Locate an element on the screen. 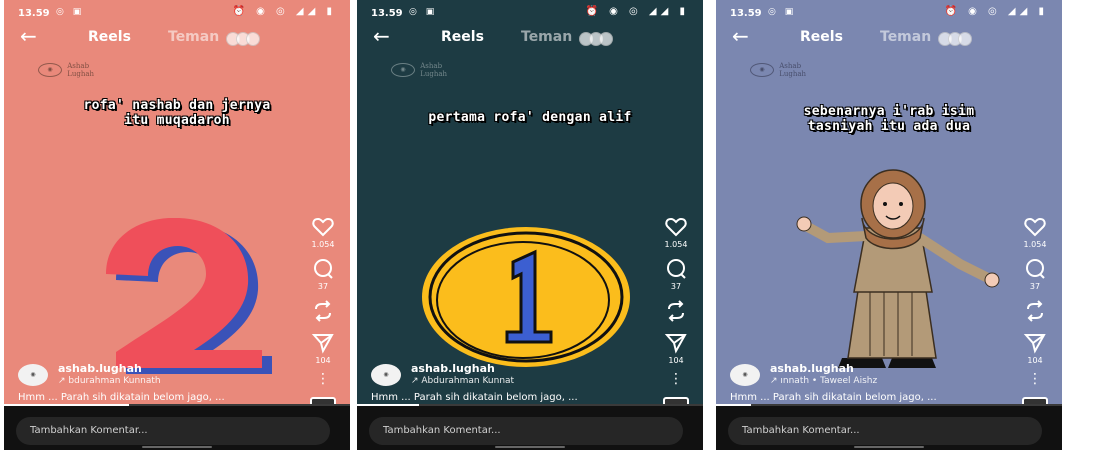  account-info: ◉ ashab.lughah ↗ Abdurahman Kunnat is located at coordinates (501, 377).